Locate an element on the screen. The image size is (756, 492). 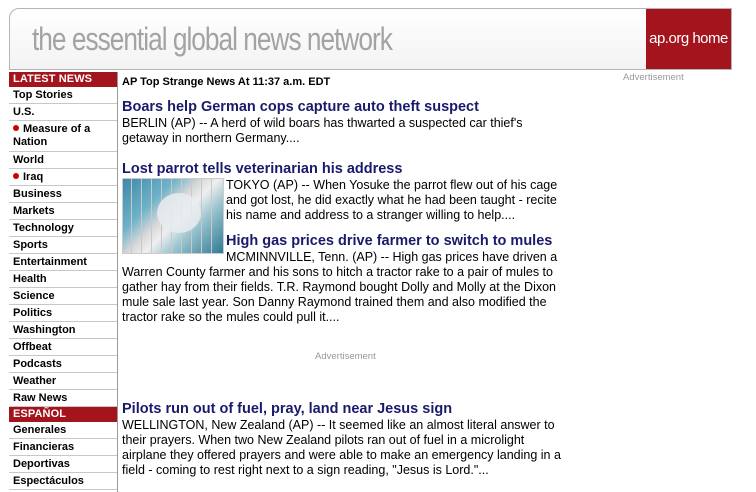
sidebar-item-world: World is located at coordinates (63, 160).